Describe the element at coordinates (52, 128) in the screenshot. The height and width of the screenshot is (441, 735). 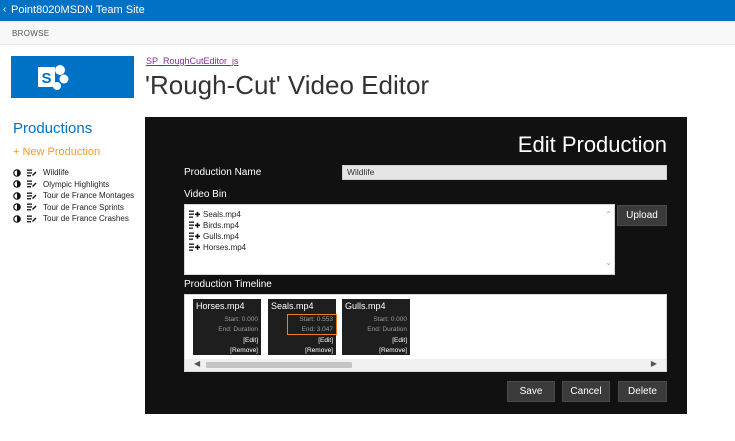
I see `nav-heading-productions: Productions` at that location.